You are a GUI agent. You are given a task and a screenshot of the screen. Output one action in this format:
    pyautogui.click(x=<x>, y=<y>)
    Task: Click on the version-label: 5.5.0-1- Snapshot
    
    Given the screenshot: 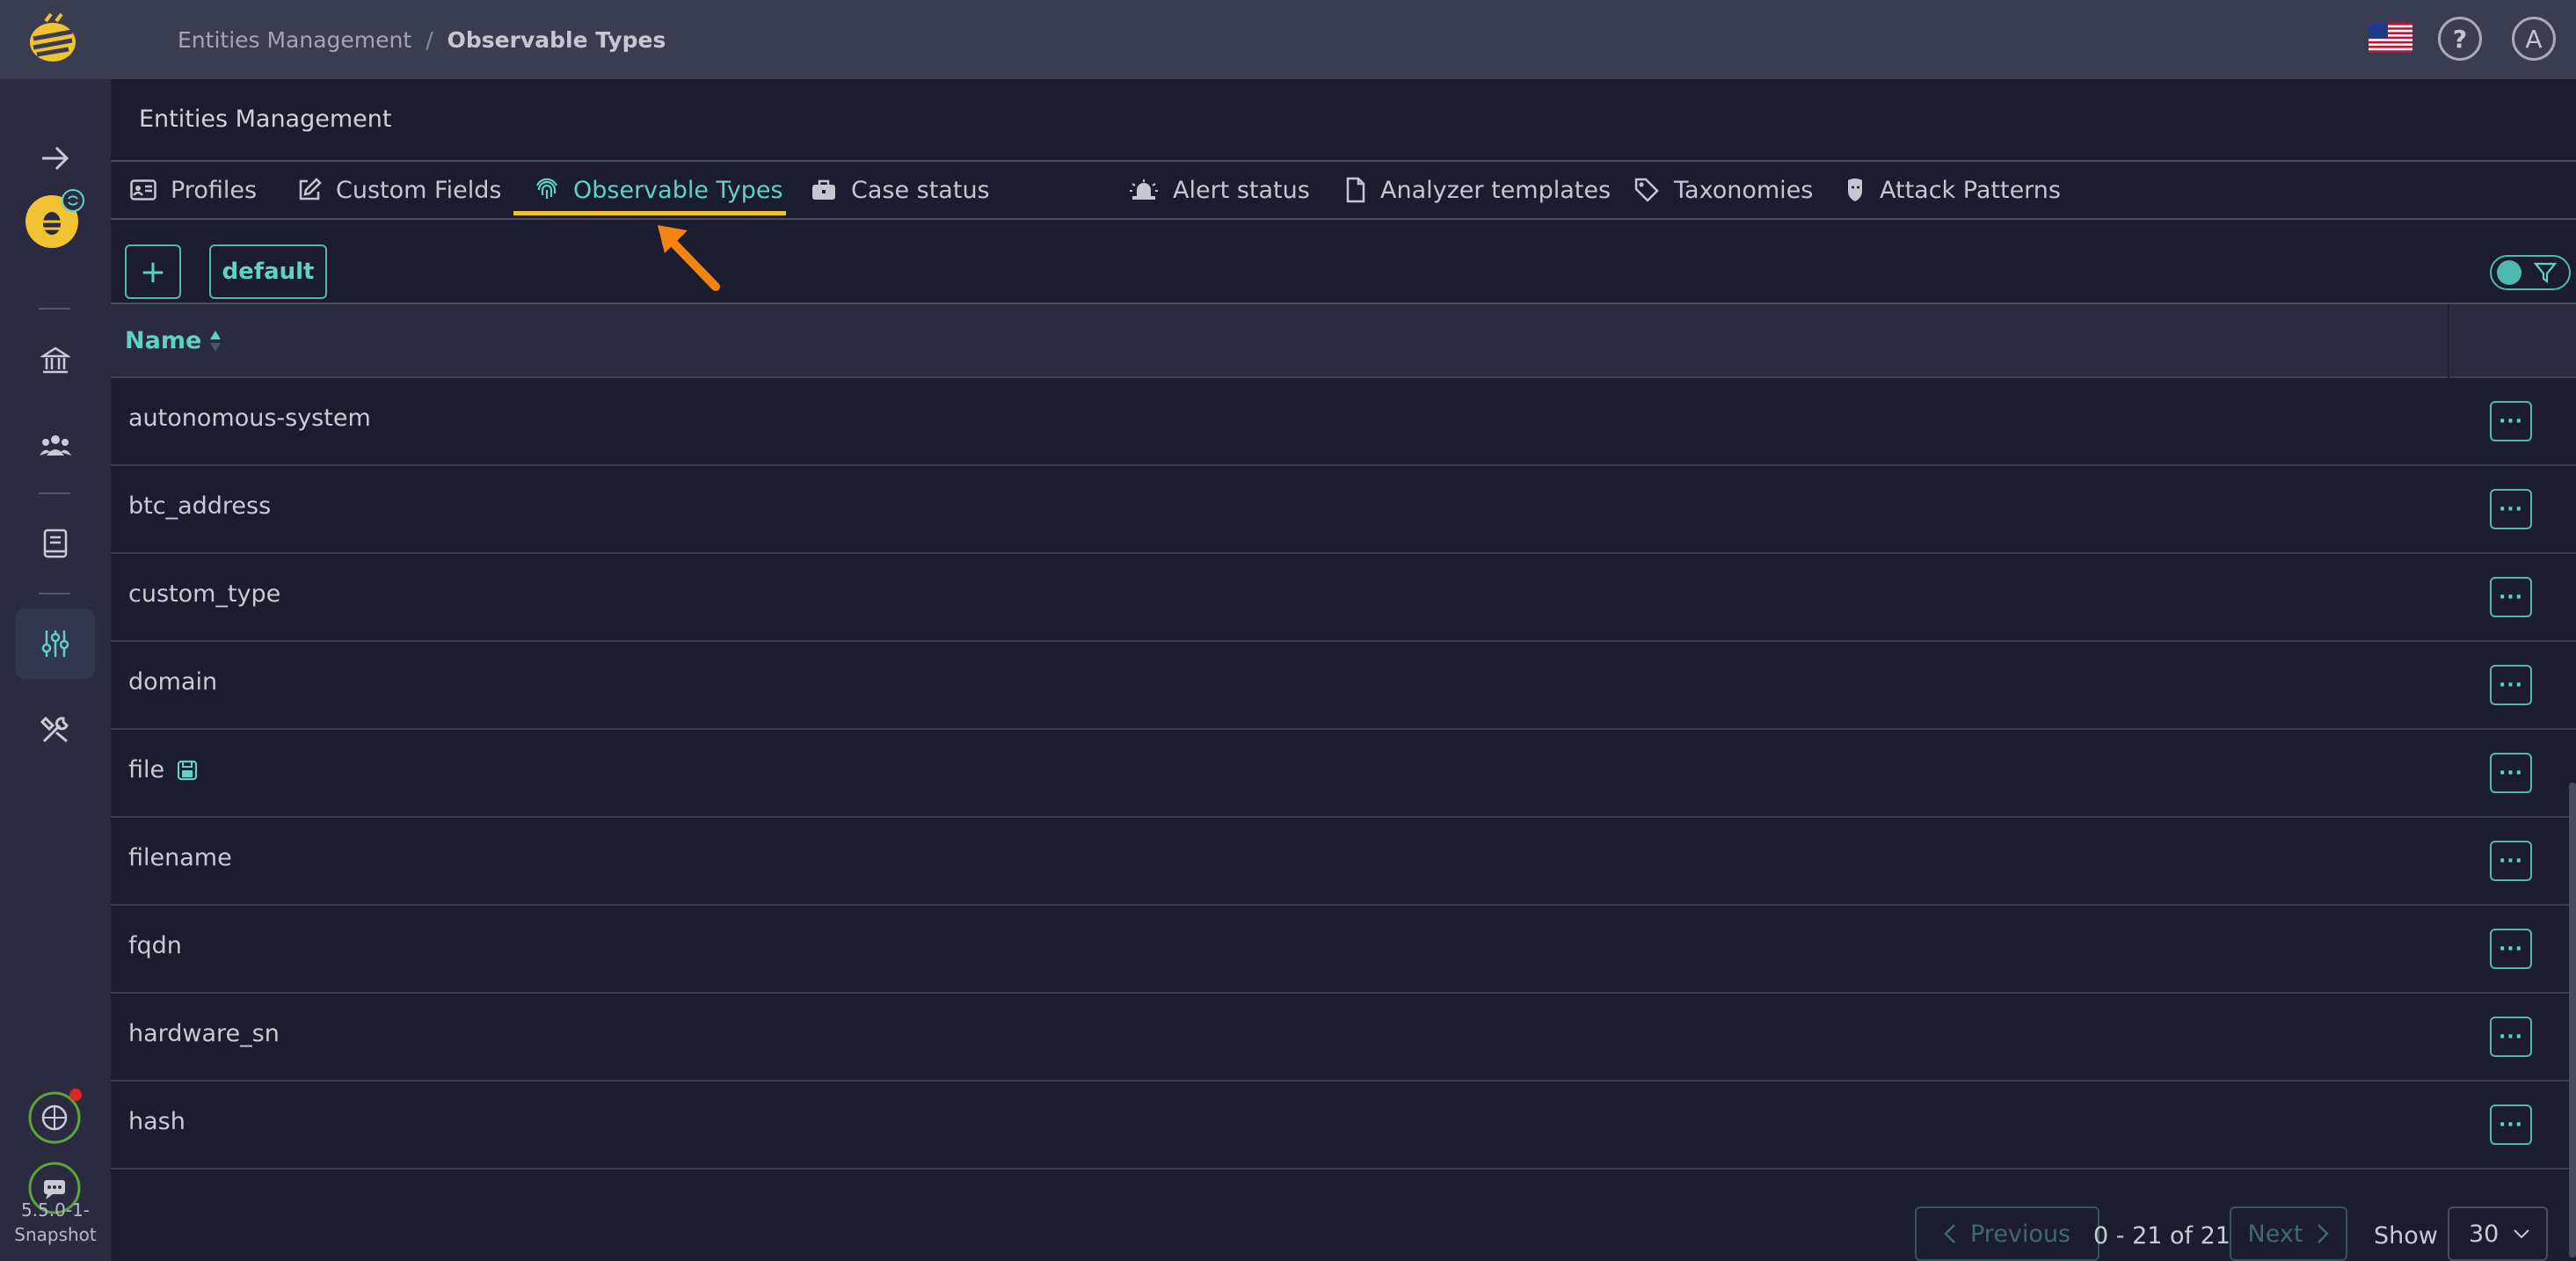 What is the action you would take?
    pyautogui.click(x=55, y=1222)
    